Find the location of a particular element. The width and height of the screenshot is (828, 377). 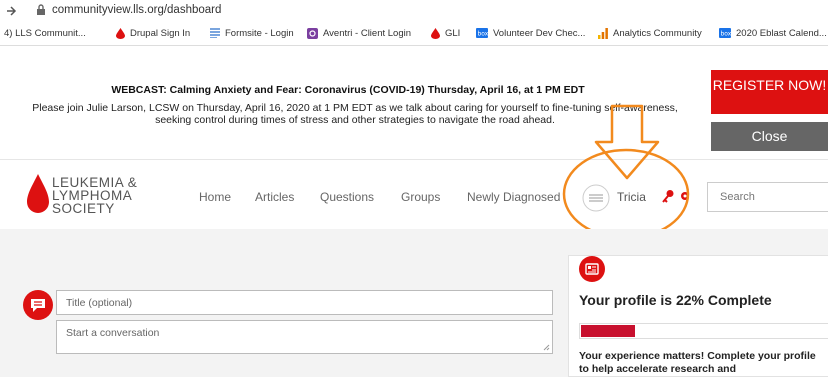

bookmark-formsite: Formsite - Login is located at coordinates (252, 33).